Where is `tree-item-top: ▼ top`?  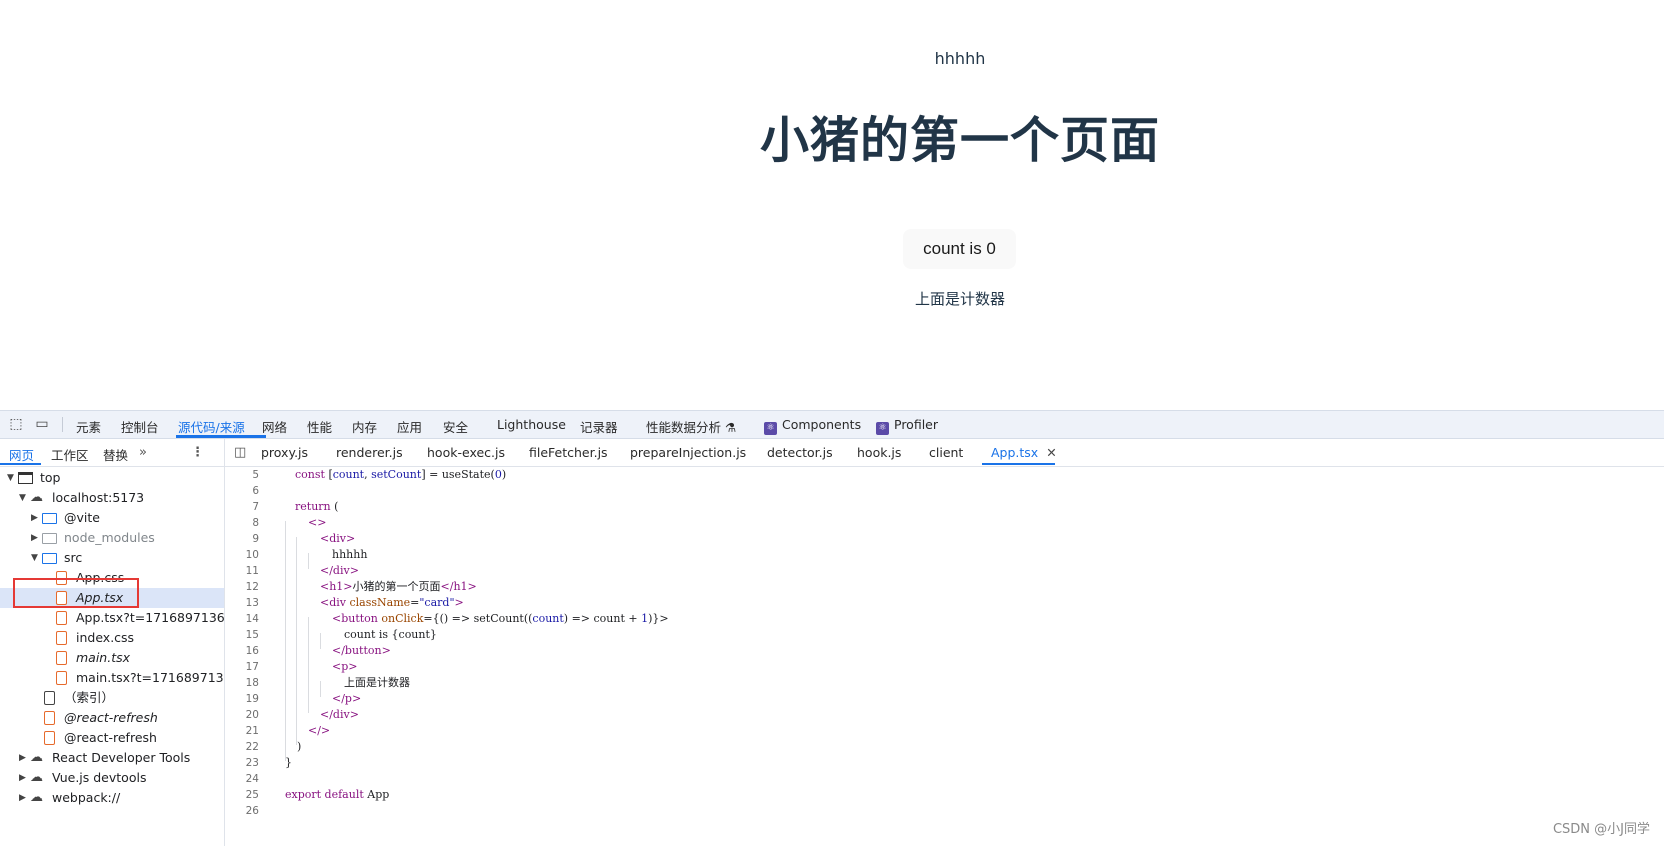 tree-item-top: ▼ top is located at coordinates (112, 478).